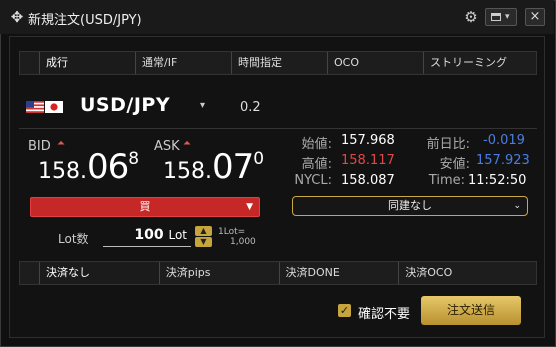 This screenshot has width=556, height=347. I want to click on tab-settlement-oco: 決済OCO, so click(467, 273).